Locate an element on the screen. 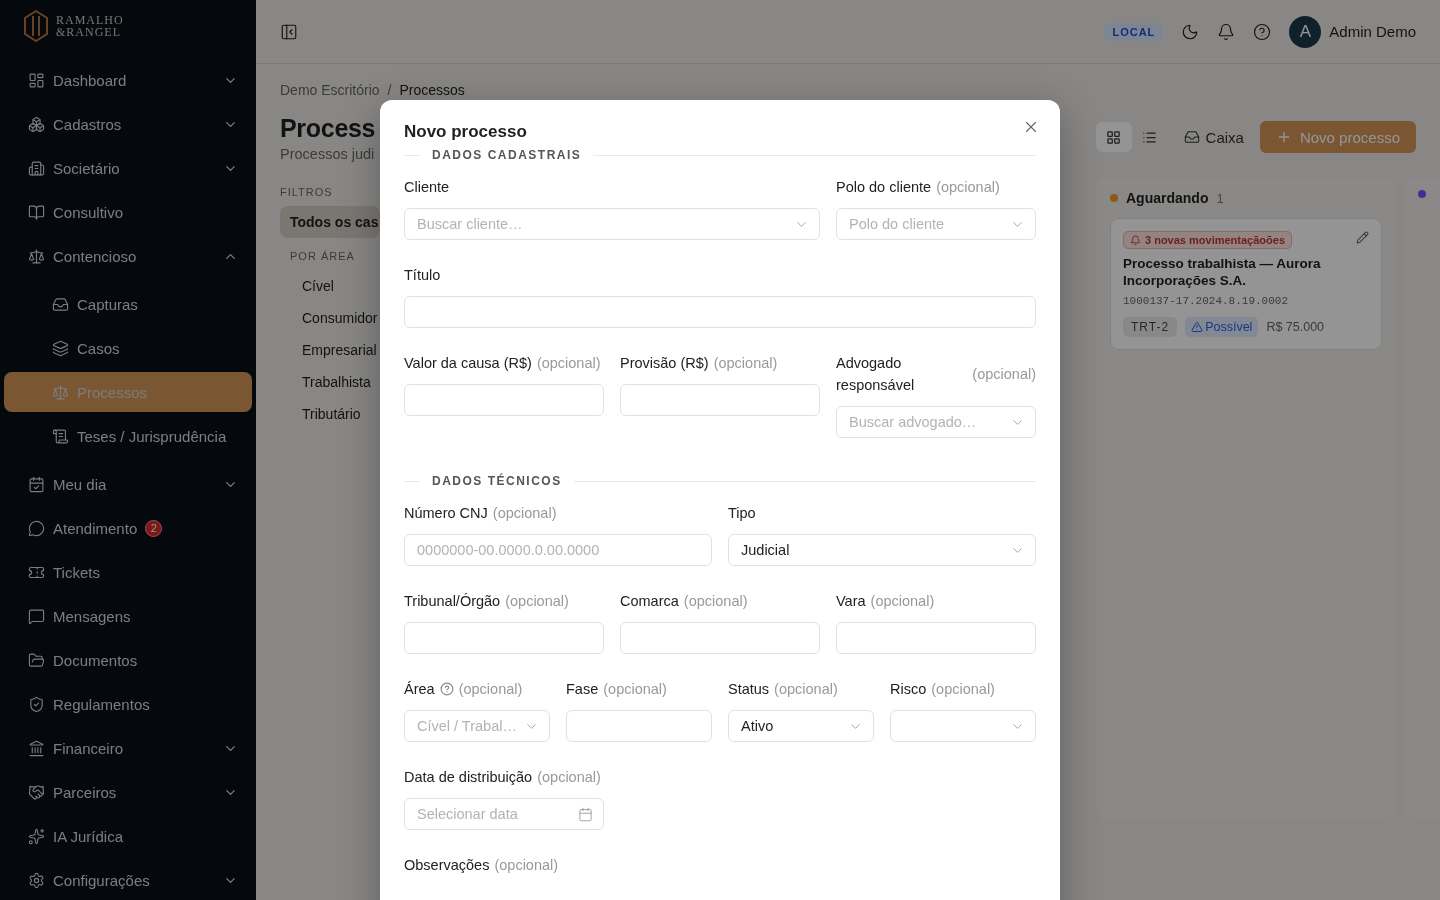  sidebar-item: Dashboard is located at coordinates (128, 80).